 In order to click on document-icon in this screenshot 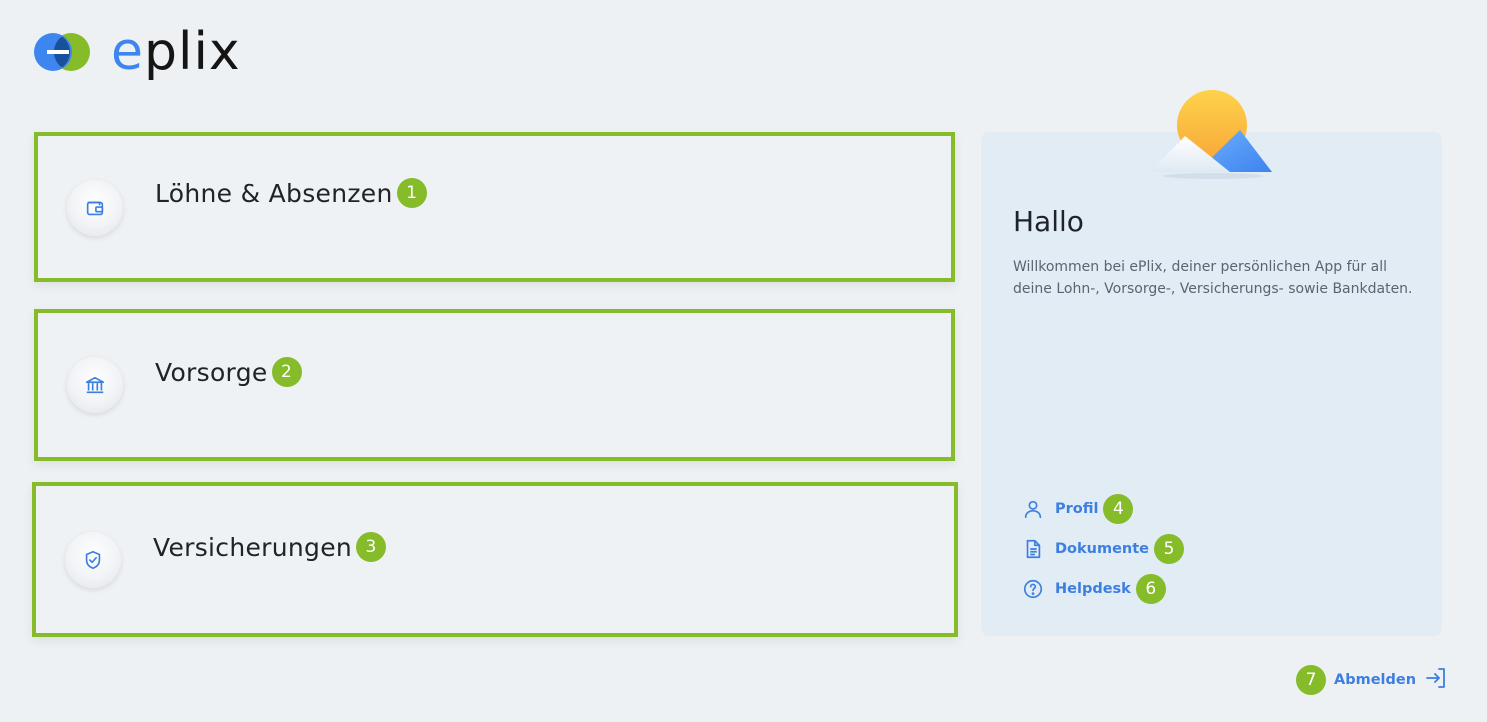, I will do `click(1033, 549)`.